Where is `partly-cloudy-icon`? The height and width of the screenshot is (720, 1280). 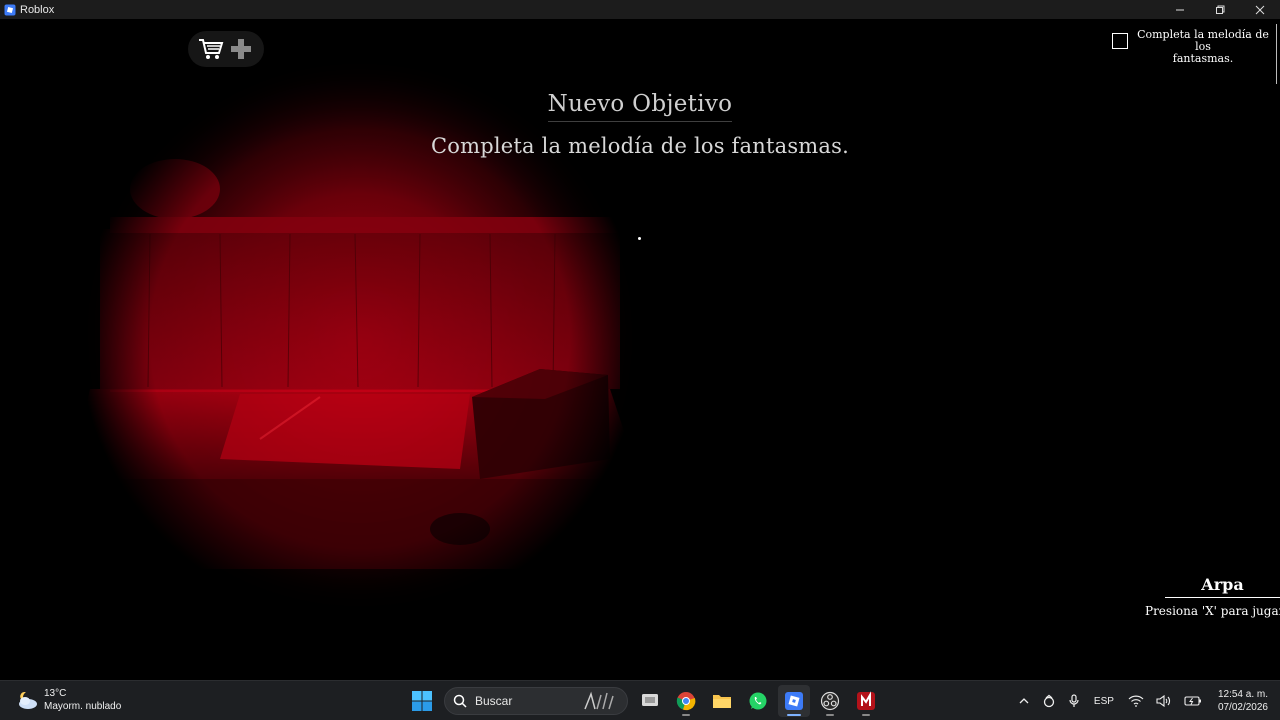
partly-cloudy-icon is located at coordinates (28, 700).